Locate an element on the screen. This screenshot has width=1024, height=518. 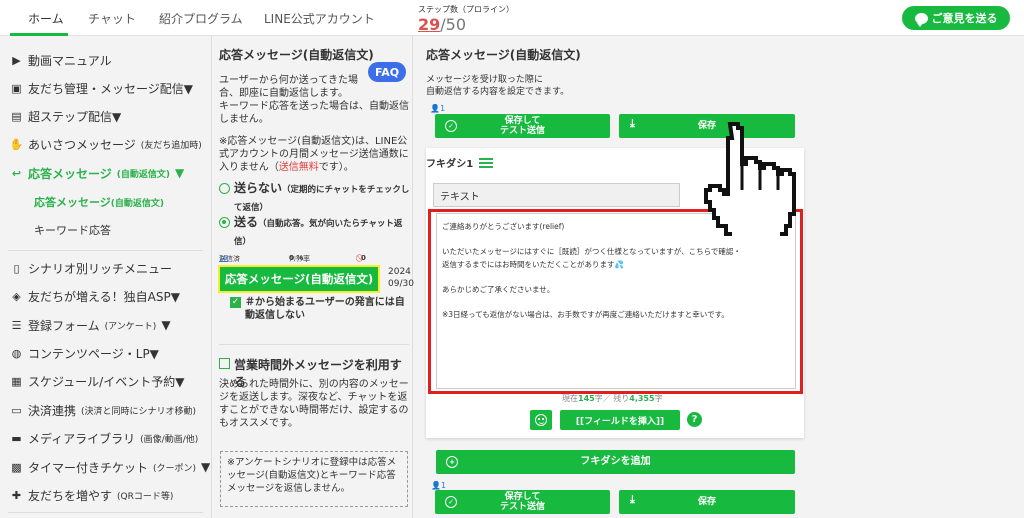
tab-chat: チャット is located at coordinates (112, 18).